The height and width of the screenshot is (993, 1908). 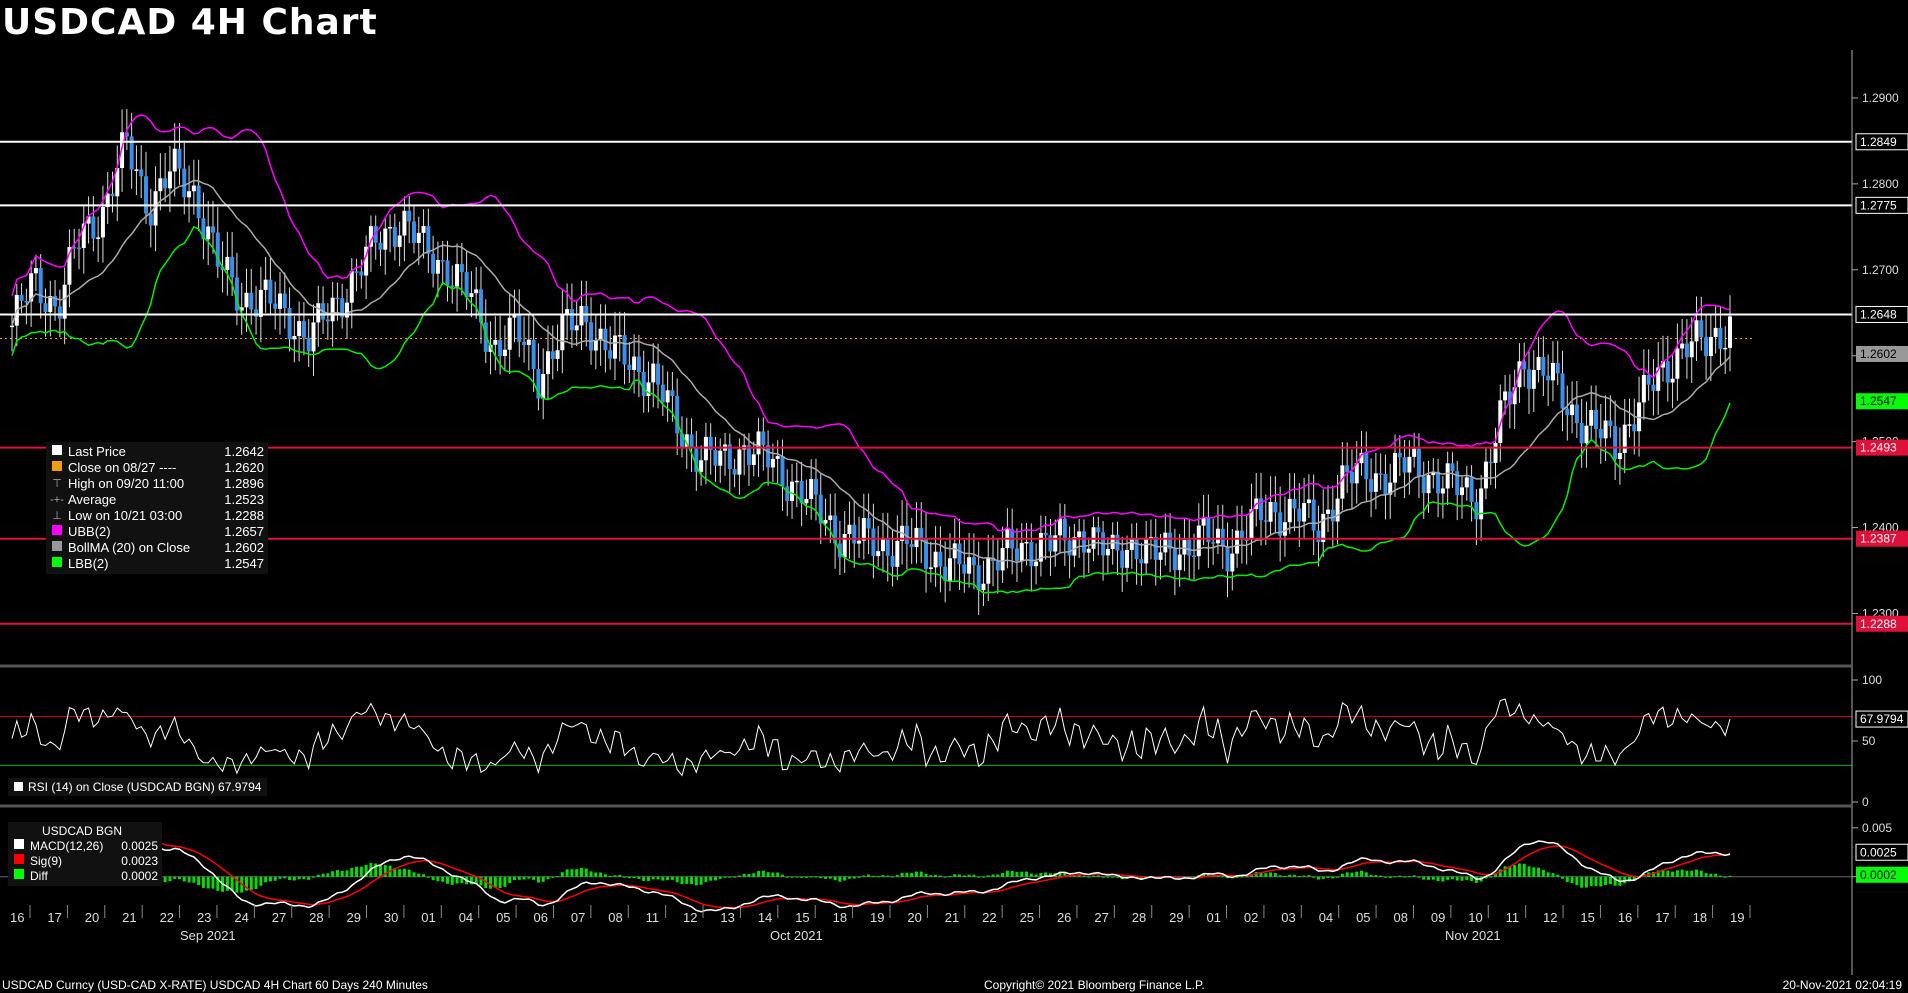 What do you see at coordinates (244, 547) in the screenshot?
I see `legend-value: 1.2602` at bounding box center [244, 547].